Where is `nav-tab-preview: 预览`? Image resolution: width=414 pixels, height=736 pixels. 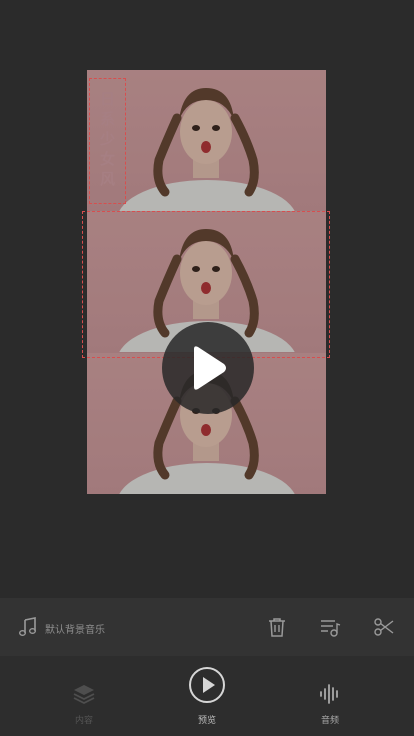
nav-tab-preview: 预览 is located at coordinates (207, 696).